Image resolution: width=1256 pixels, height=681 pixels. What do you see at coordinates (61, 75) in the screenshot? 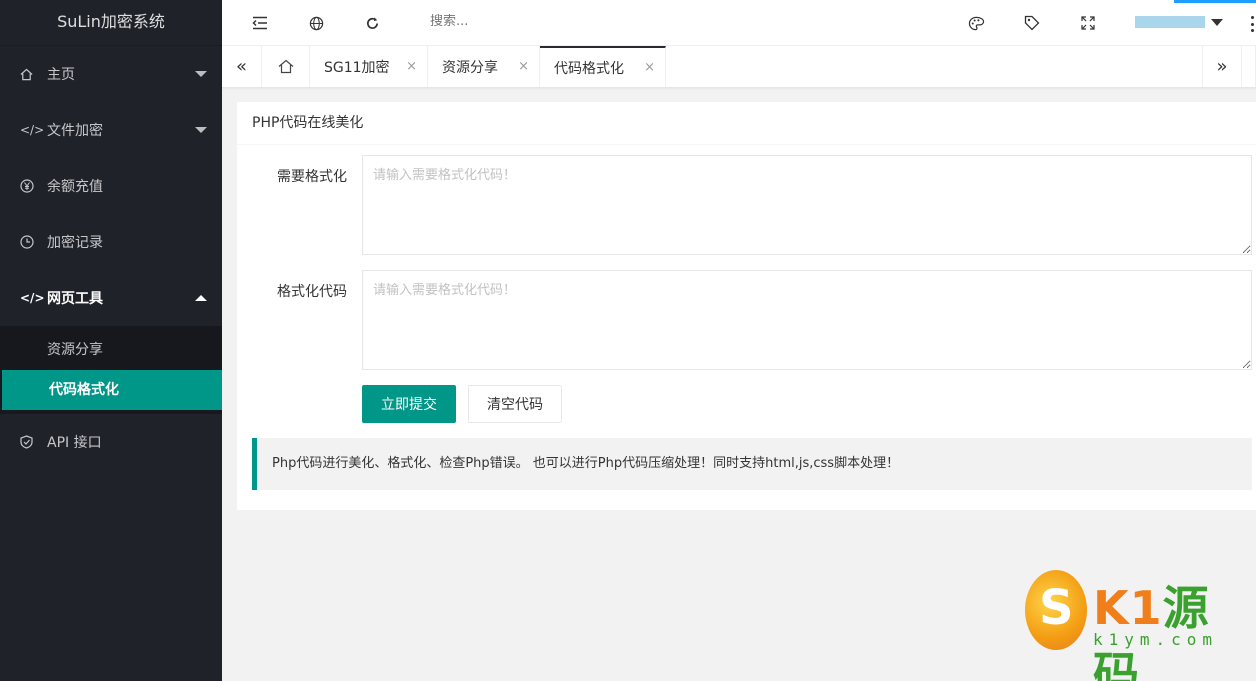
I see `sidebar-item-label: 主页` at bounding box center [61, 75].